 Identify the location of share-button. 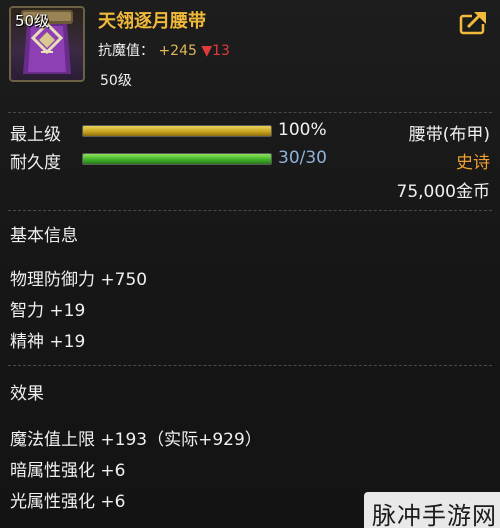
(474, 22).